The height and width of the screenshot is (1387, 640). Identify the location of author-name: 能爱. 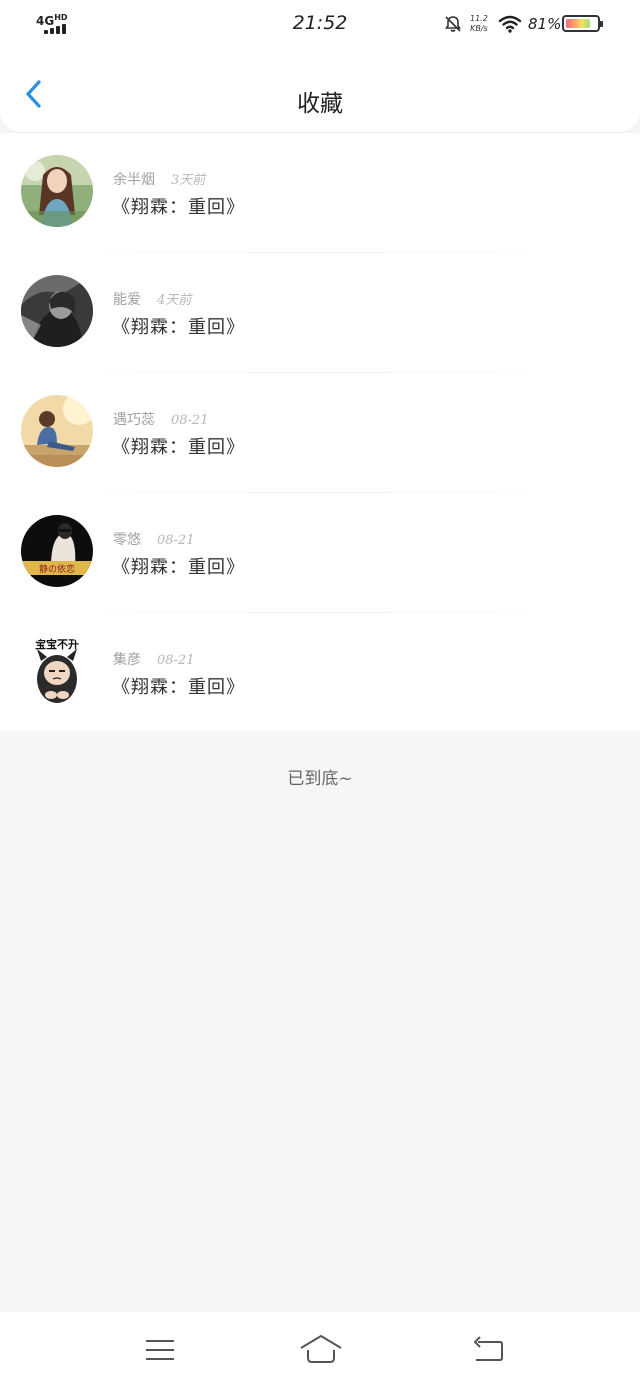
(127, 300).